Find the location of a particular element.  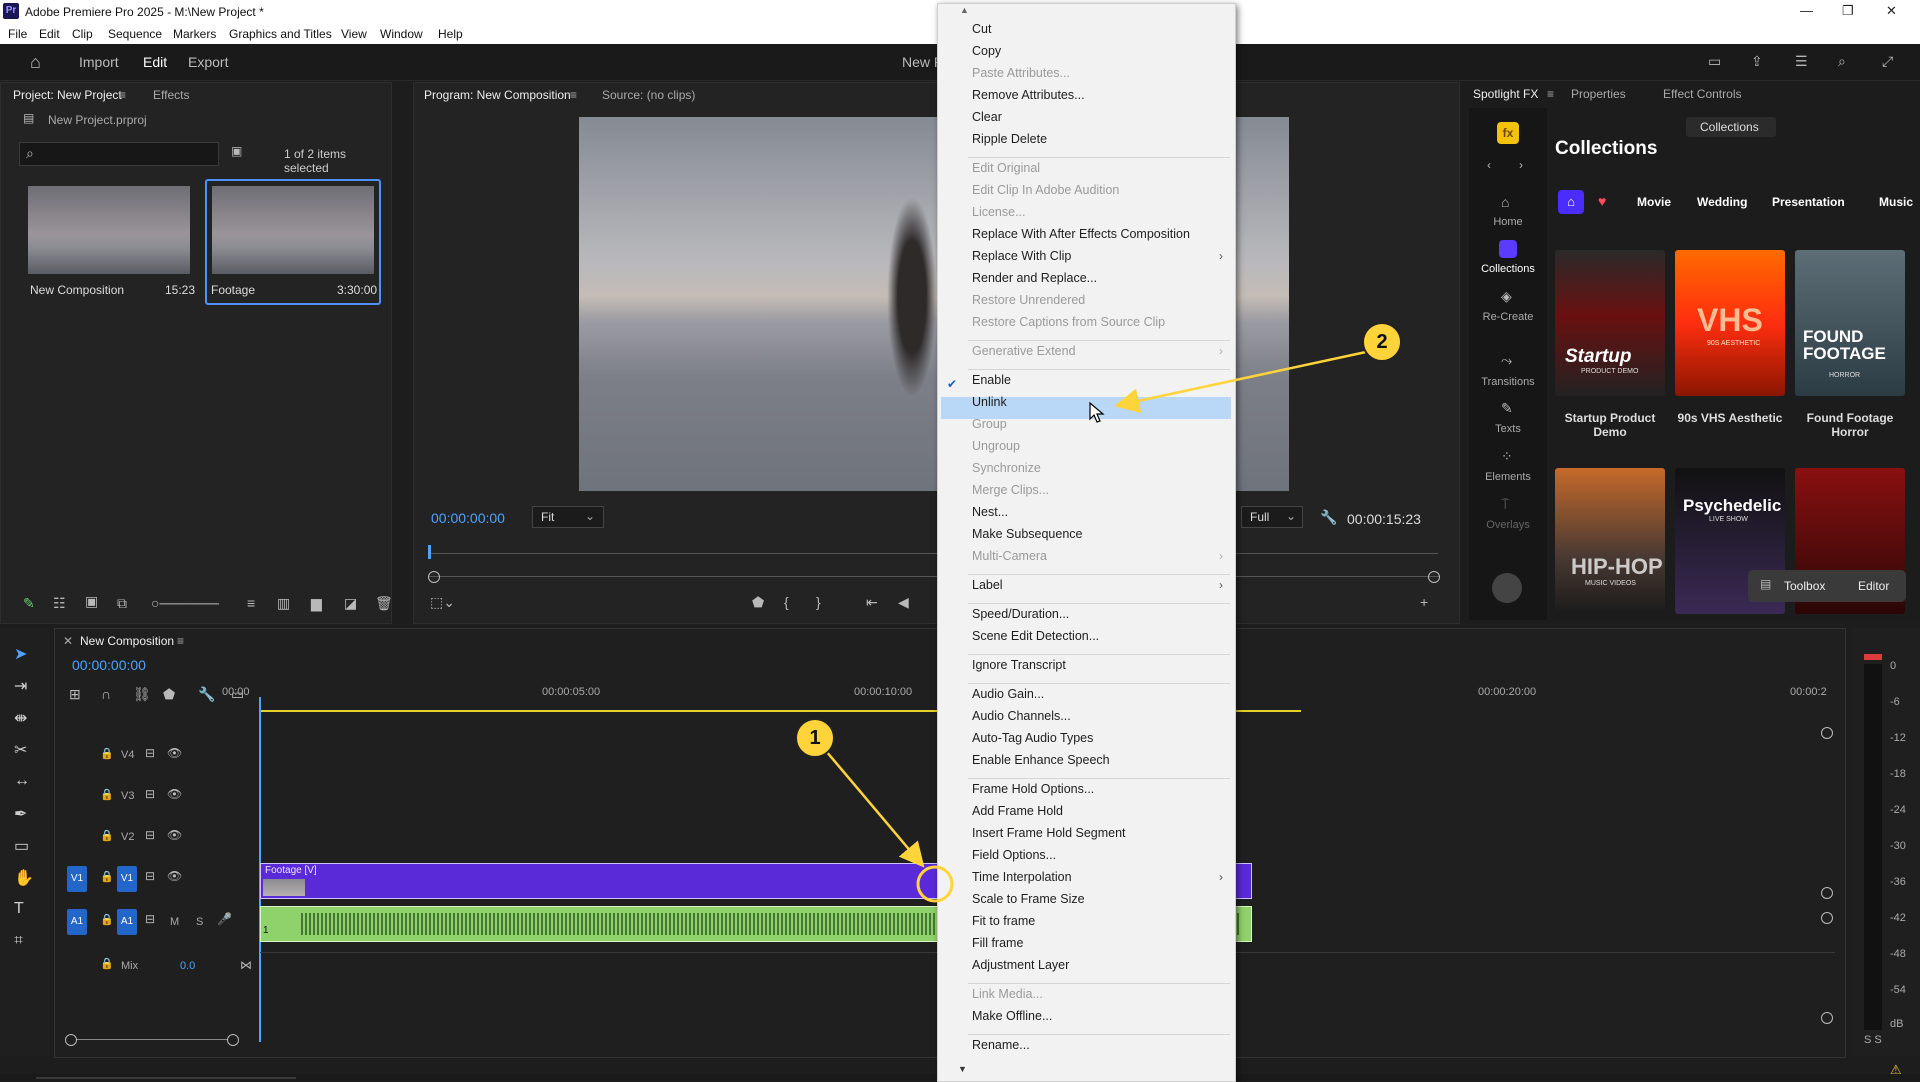

tab-effect-controls: Effect Controls is located at coordinates (1702, 94).